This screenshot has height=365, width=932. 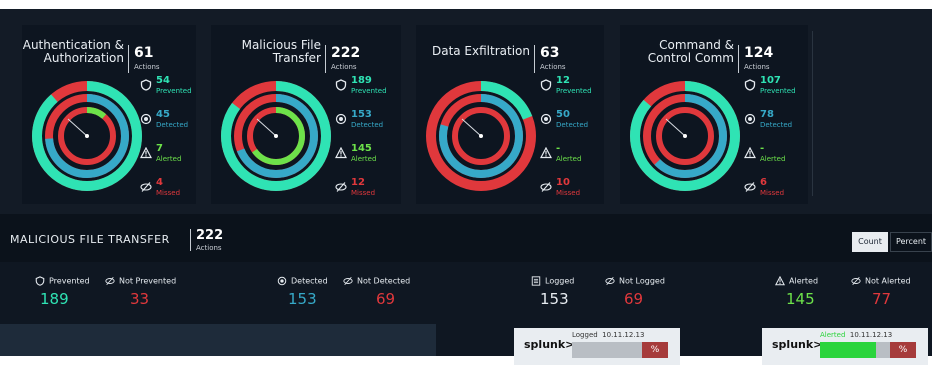 I want to click on card-title-line2: Authorization, so click(x=83, y=58).